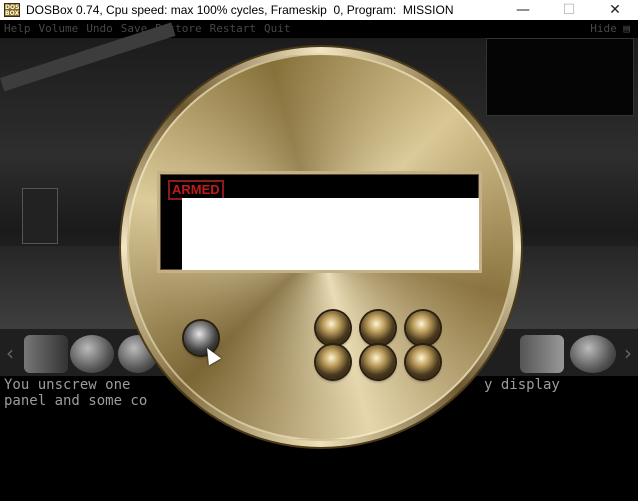  I want to click on inventory-right-arrow-icon: ›, so click(628, 353).